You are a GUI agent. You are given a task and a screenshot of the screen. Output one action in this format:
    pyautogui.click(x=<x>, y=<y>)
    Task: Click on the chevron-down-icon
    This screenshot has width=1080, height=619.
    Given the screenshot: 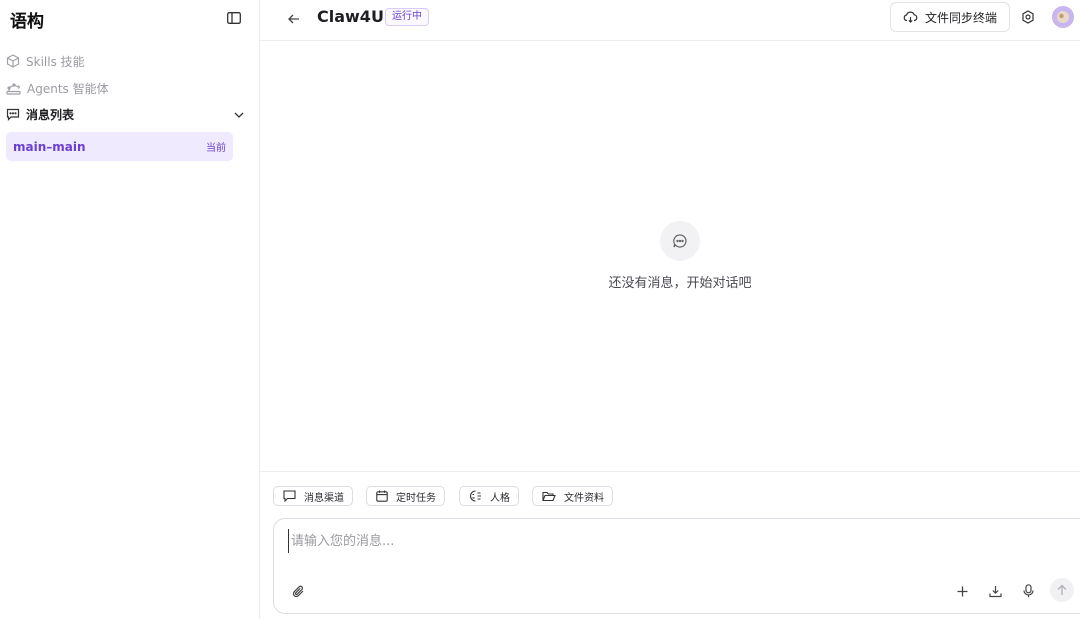 What is the action you would take?
    pyautogui.click(x=239, y=115)
    